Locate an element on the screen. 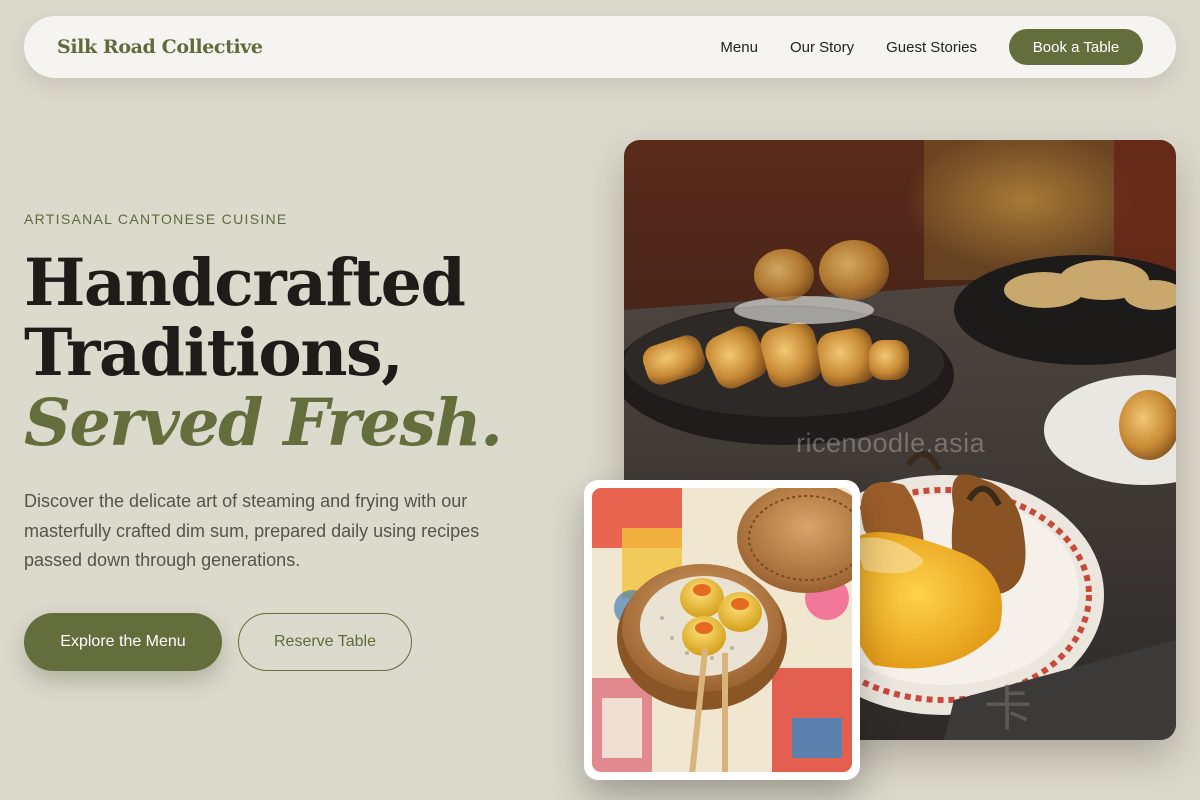 This screenshot has width=1200, height=800. headline-line-2: Traditions, is located at coordinates (214, 353).